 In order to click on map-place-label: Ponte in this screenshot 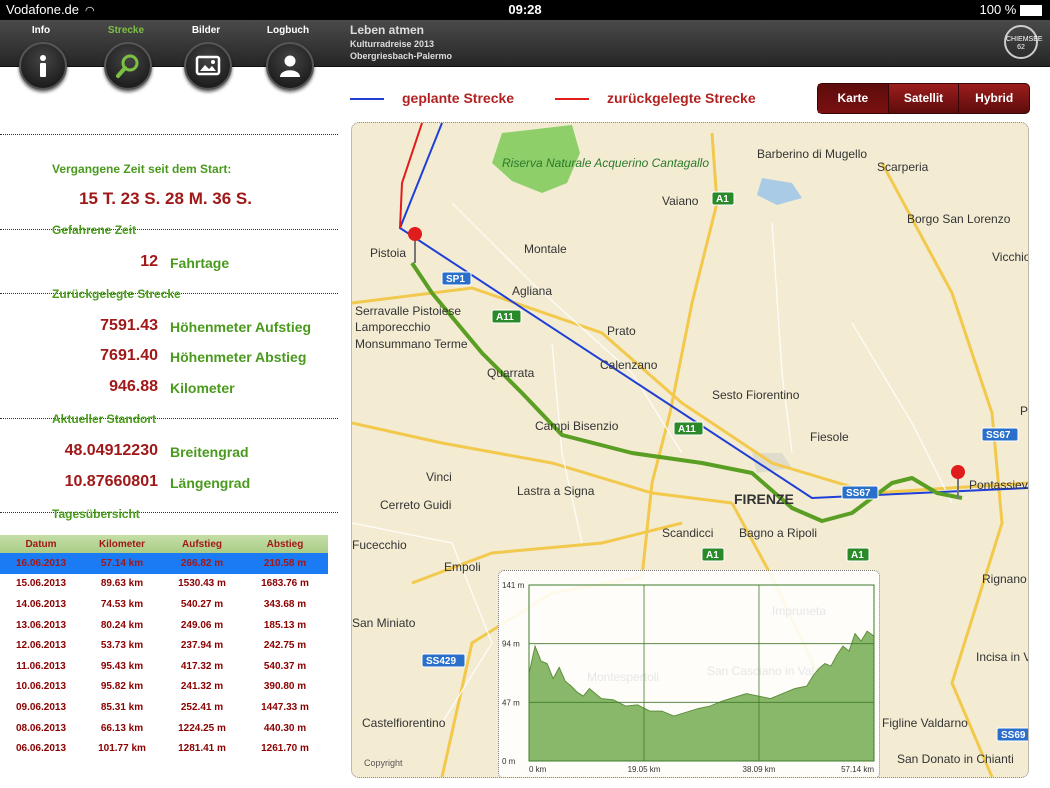, I will do `click(1024, 411)`.